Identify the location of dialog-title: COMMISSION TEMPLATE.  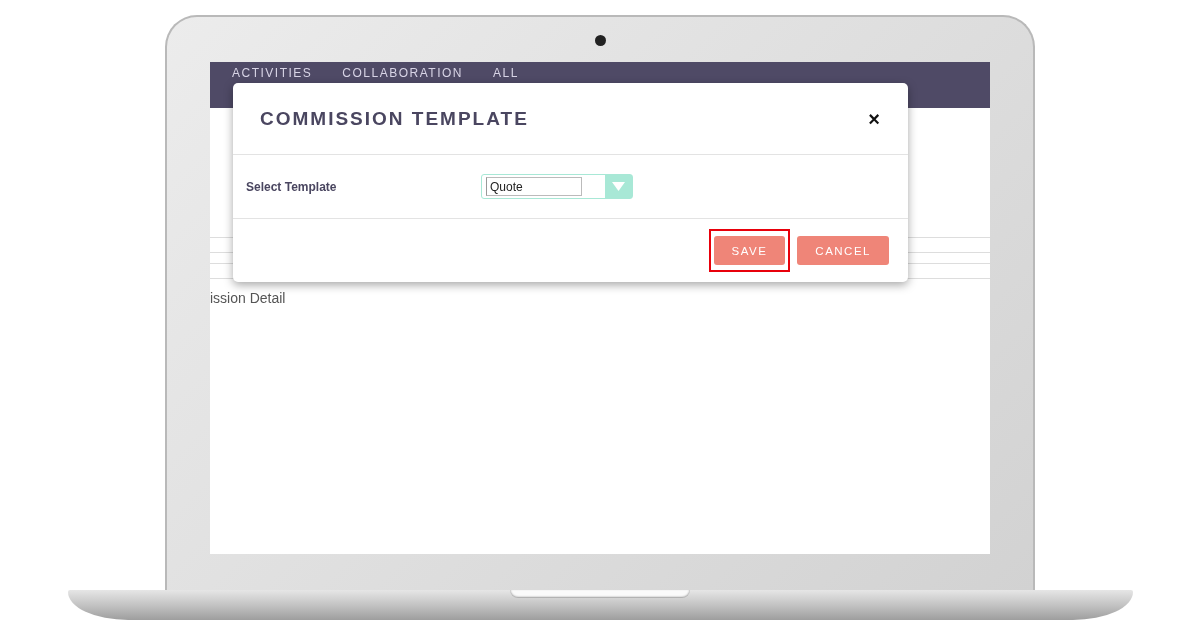
(394, 118).